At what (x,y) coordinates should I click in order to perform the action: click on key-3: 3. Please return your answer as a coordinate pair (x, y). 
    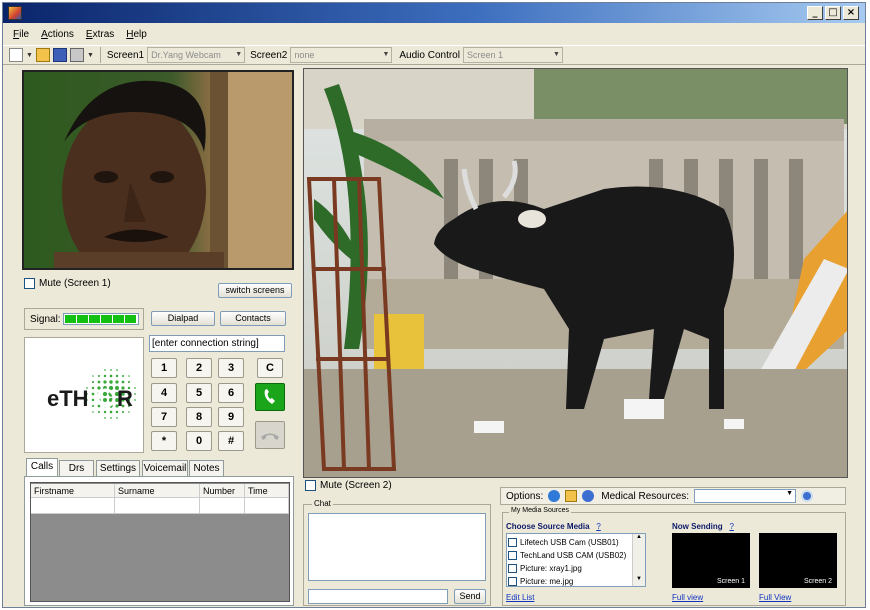
    Looking at the image, I should click on (231, 368).